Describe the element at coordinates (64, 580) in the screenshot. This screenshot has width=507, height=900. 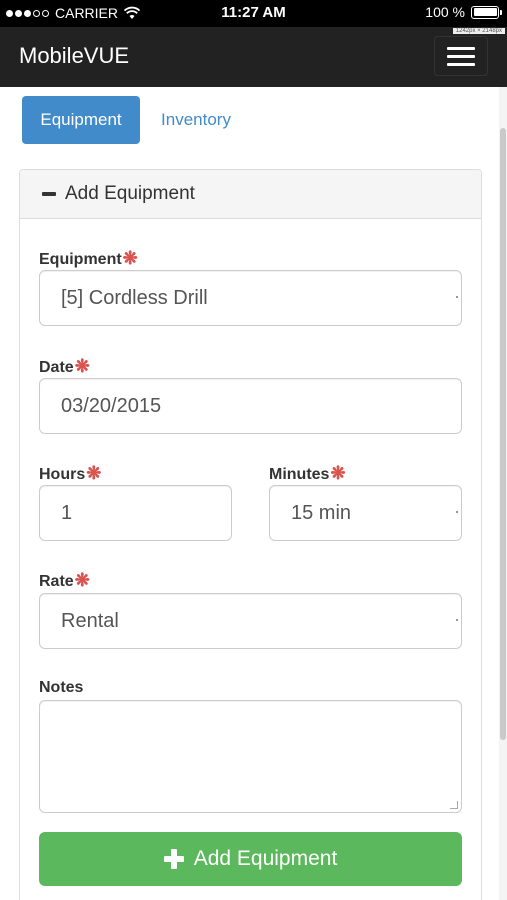
I see `rate-label: Rate❋` at that location.